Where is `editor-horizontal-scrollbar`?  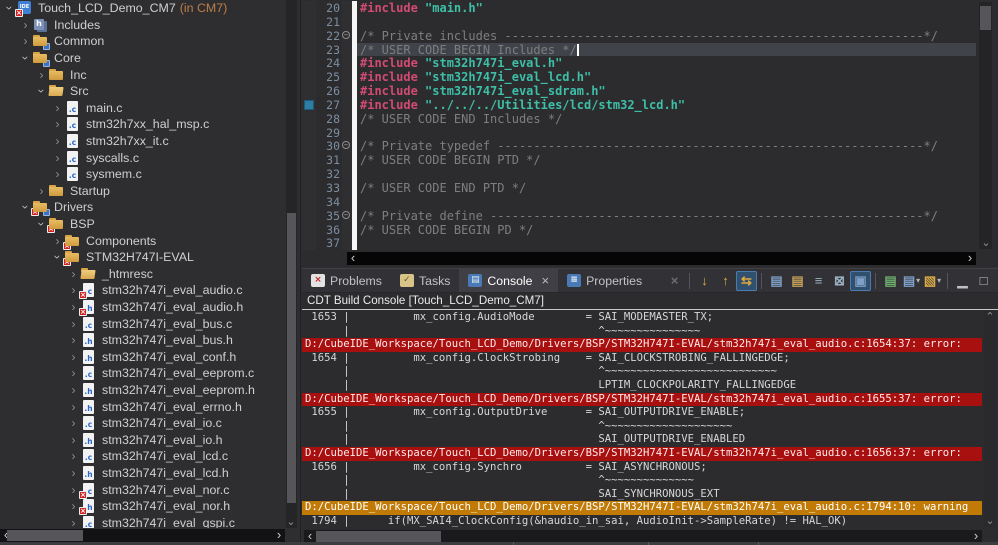
editor-horizontal-scrollbar is located at coordinates (661, 258).